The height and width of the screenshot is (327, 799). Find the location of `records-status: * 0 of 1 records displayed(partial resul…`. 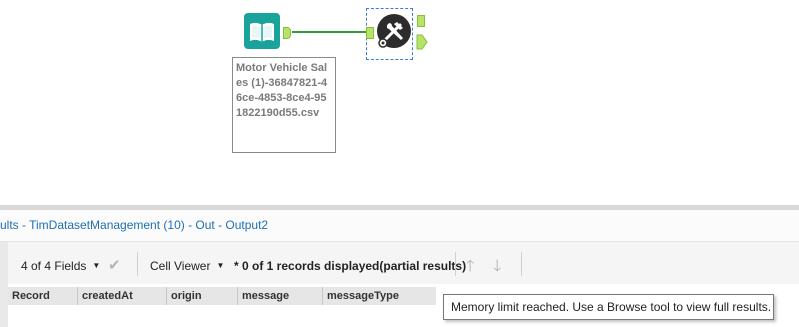

records-status: * 0 of 1 records displayed(partial resul… is located at coordinates (350, 266).